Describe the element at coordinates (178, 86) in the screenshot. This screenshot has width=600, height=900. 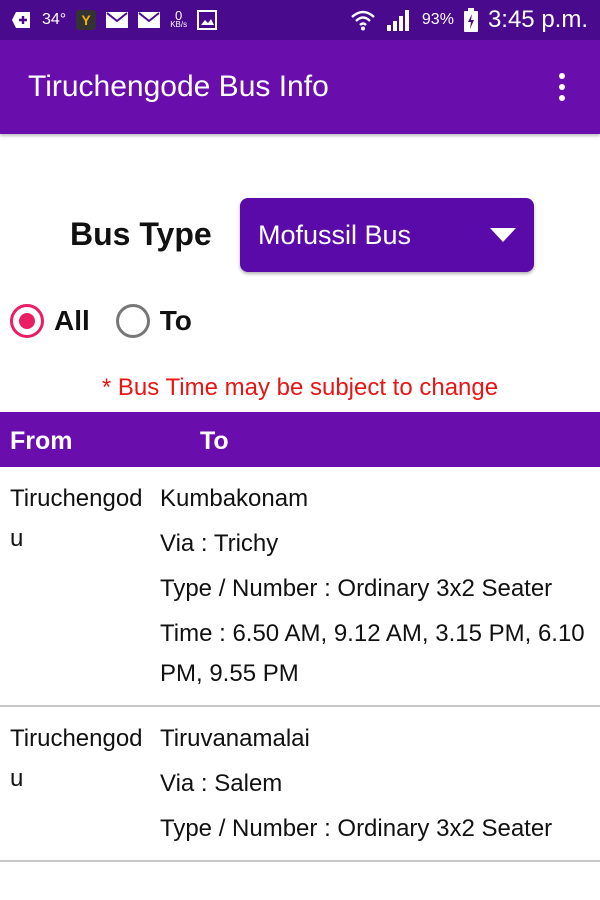
I see `app-title: Tiruchengode Bus Info` at that location.